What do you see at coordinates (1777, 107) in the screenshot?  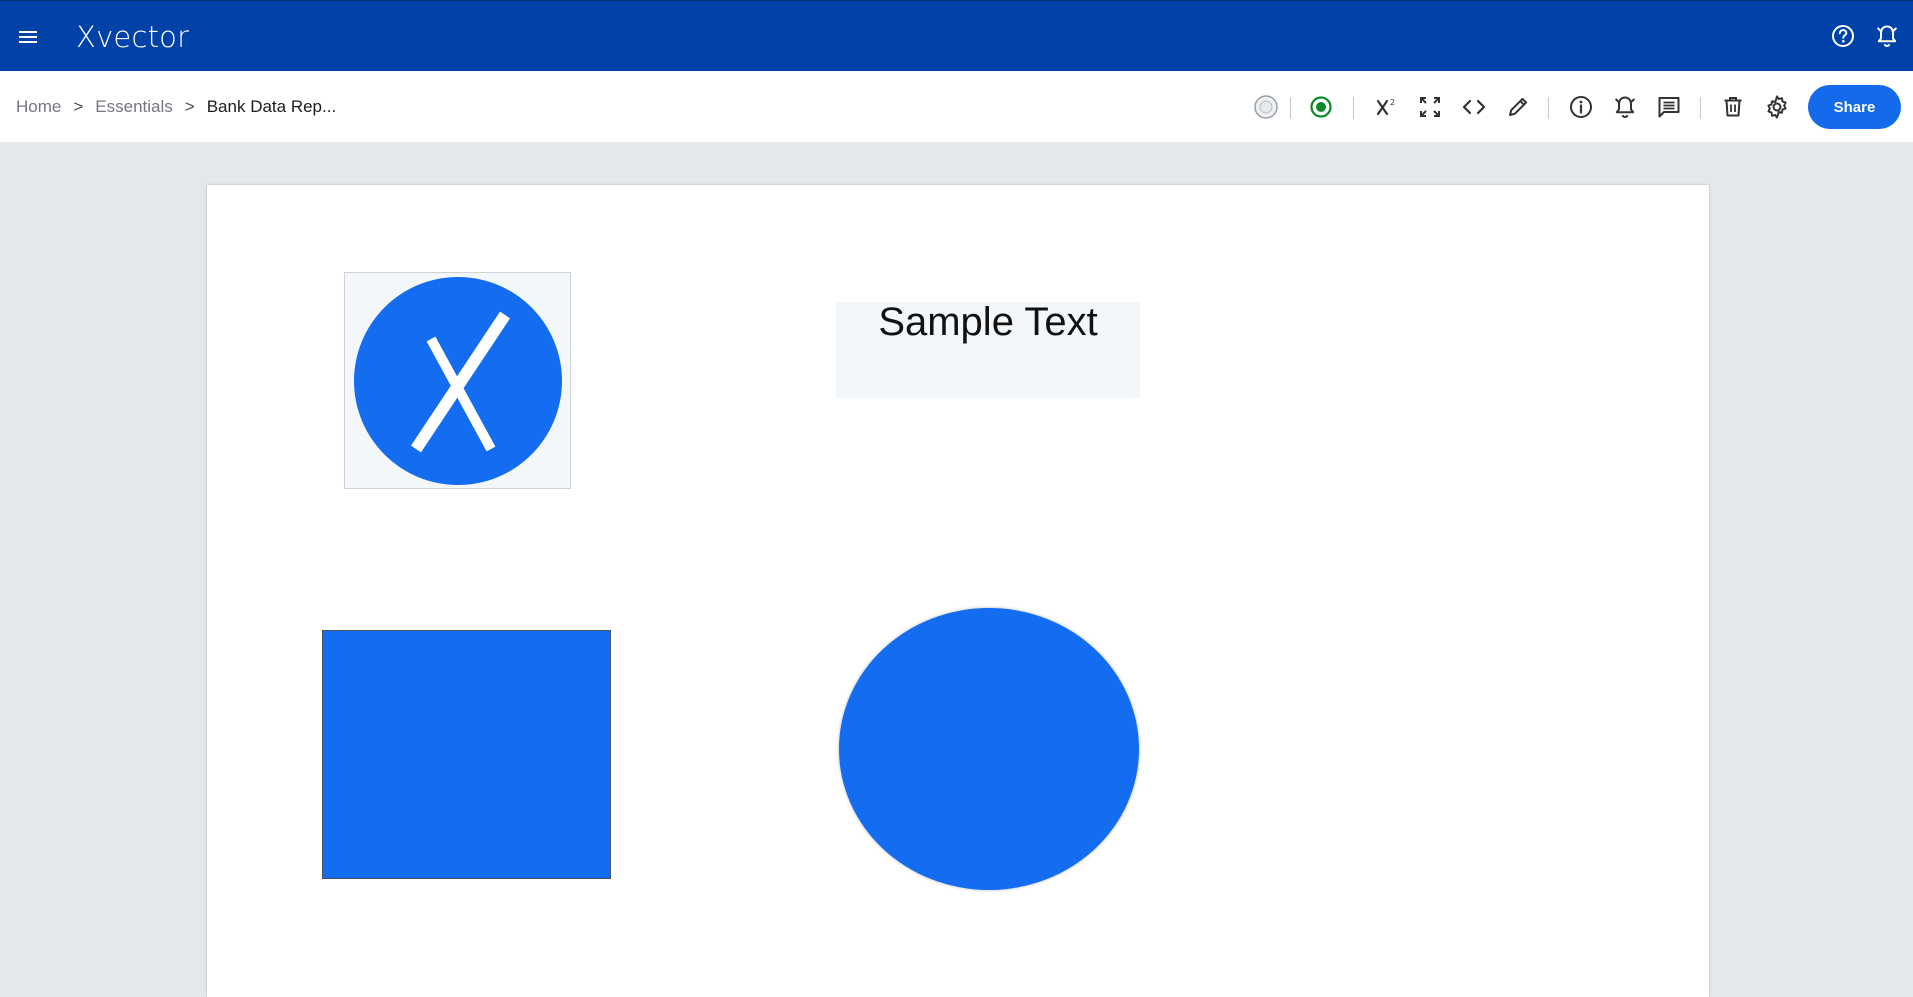 I see `settings-icon` at bounding box center [1777, 107].